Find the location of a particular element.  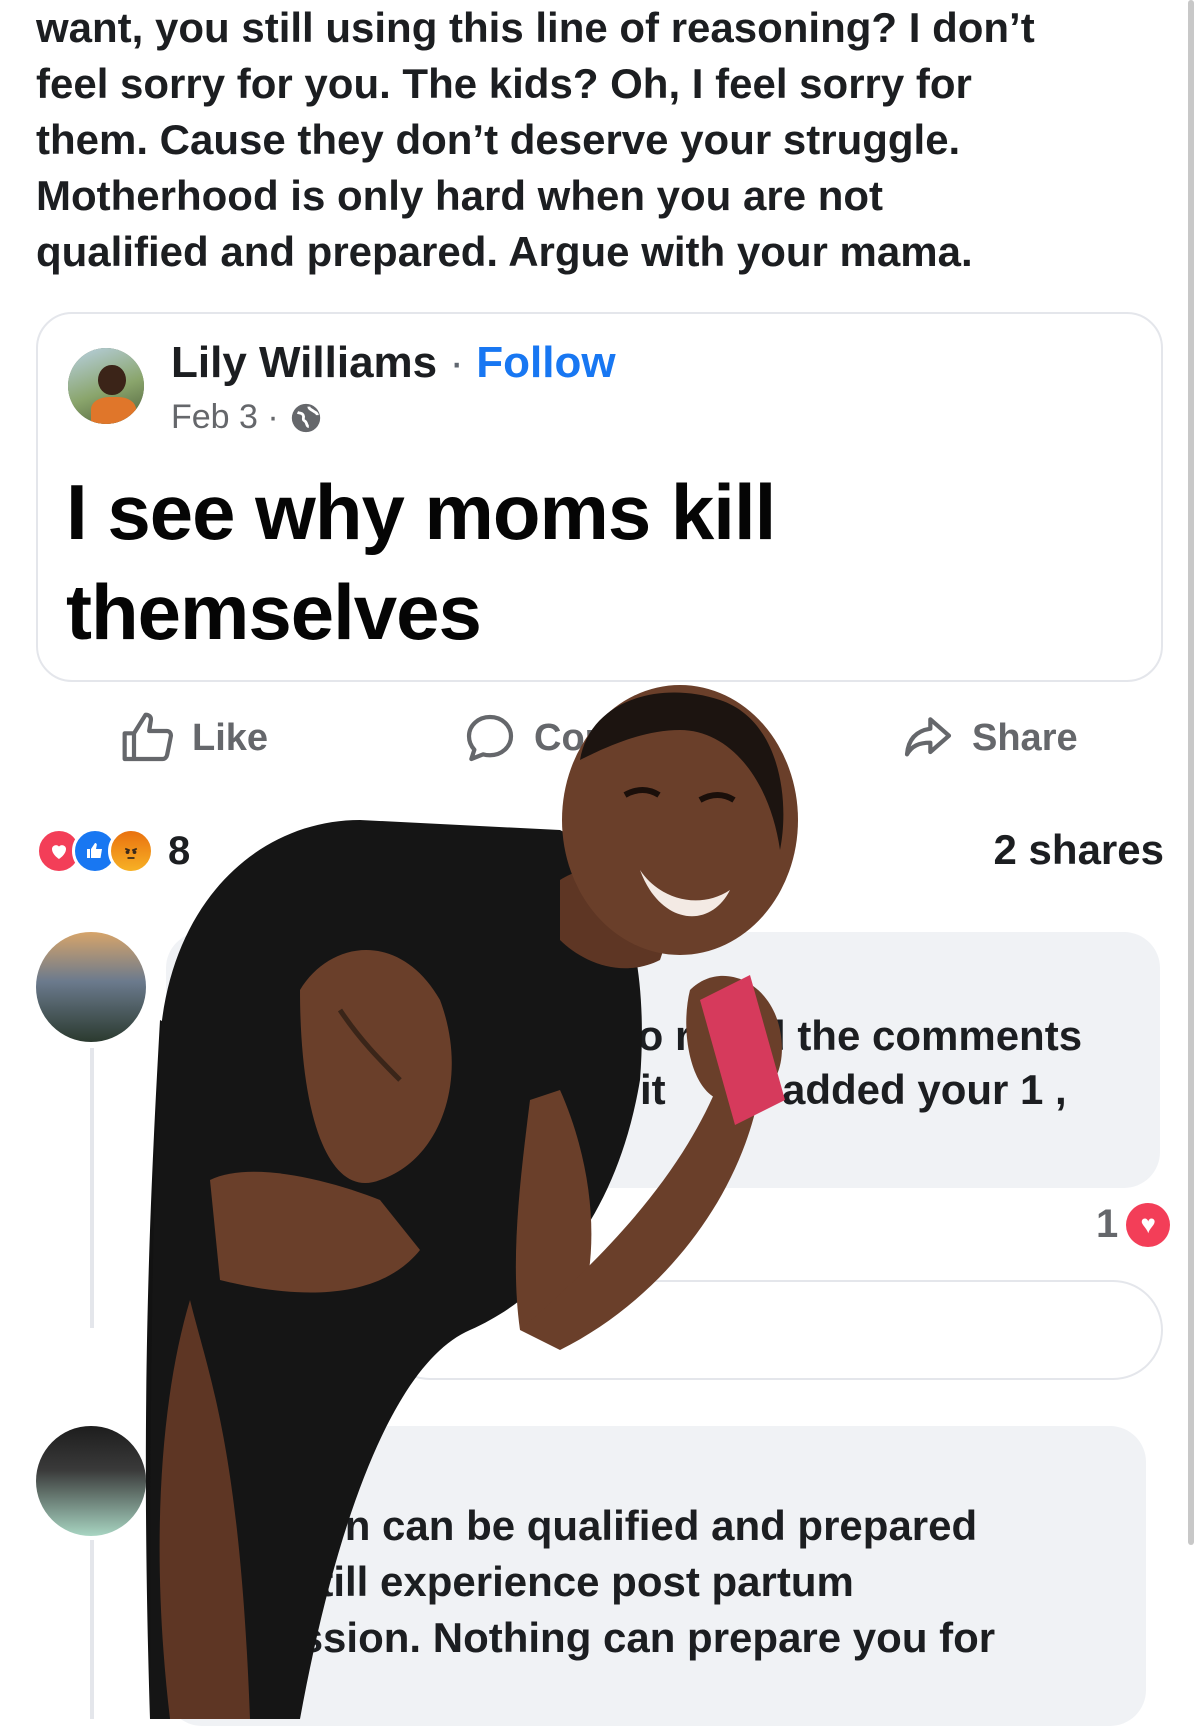

angry-reaction-icon is located at coordinates (131, 851).